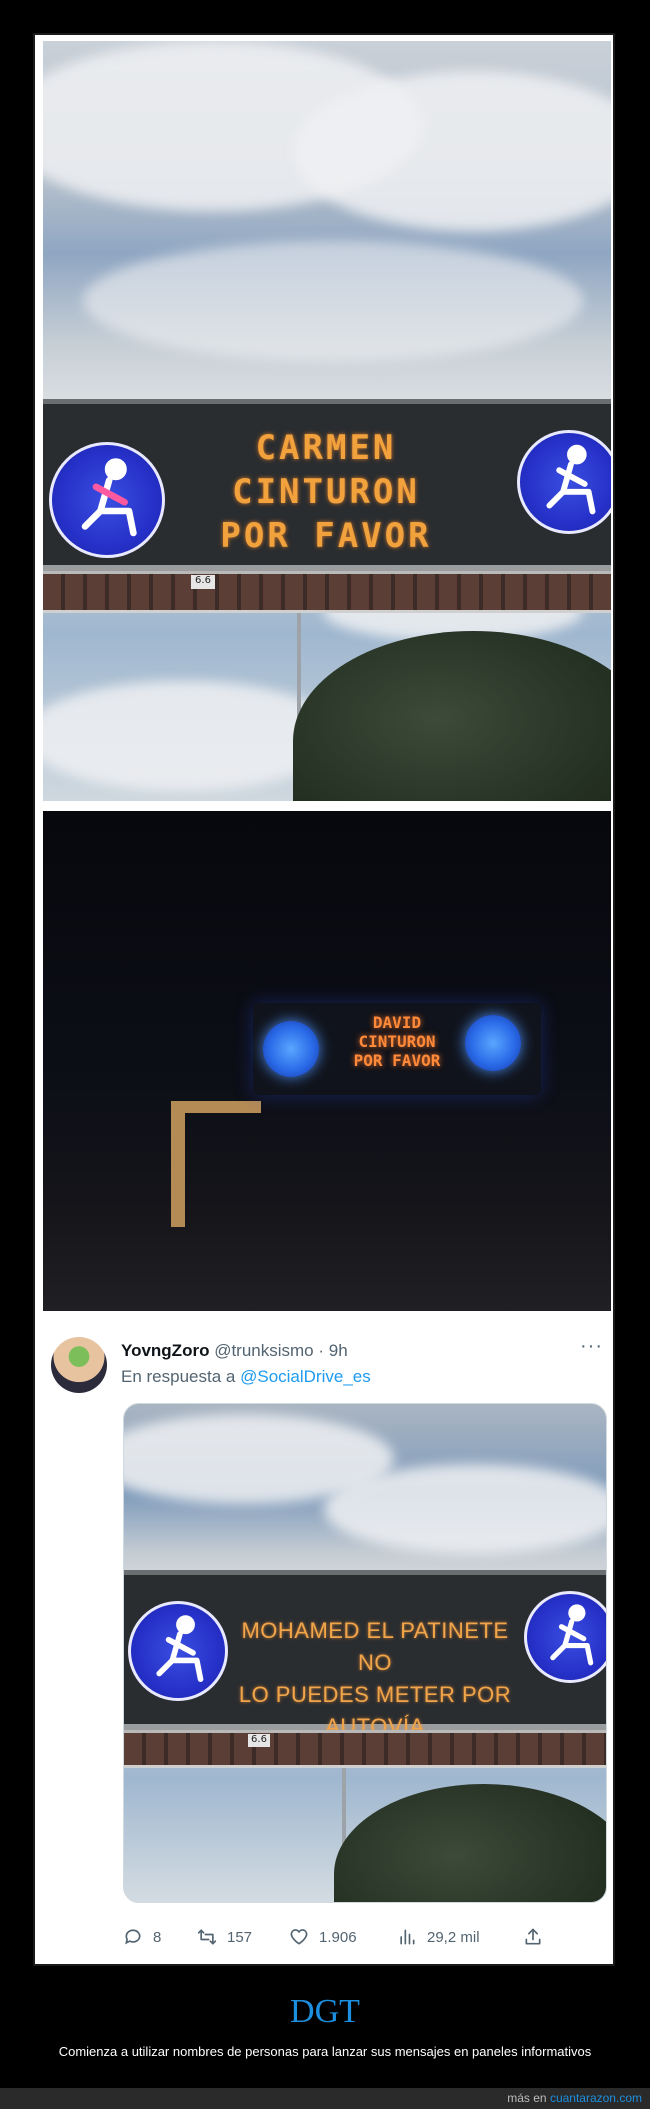 Image resolution: width=650 pixels, height=2109 pixels. What do you see at coordinates (263, 1350) in the screenshot?
I see `handle: @trunksismo` at bounding box center [263, 1350].